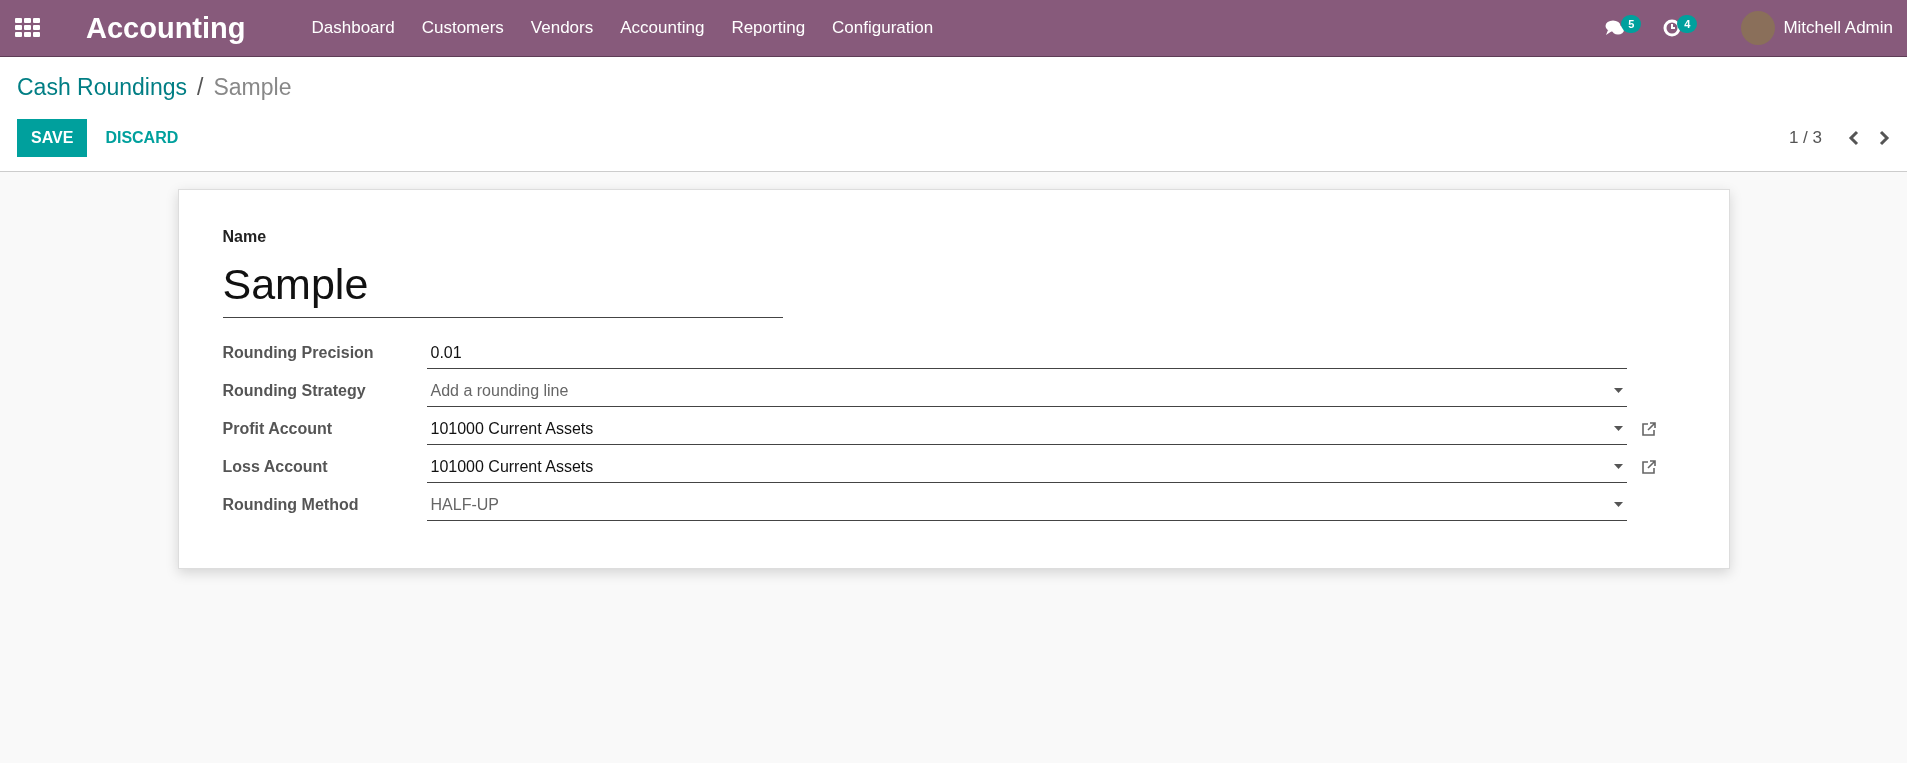  I want to click on placeholder-text: Add a rounding line, so click(500, 390).